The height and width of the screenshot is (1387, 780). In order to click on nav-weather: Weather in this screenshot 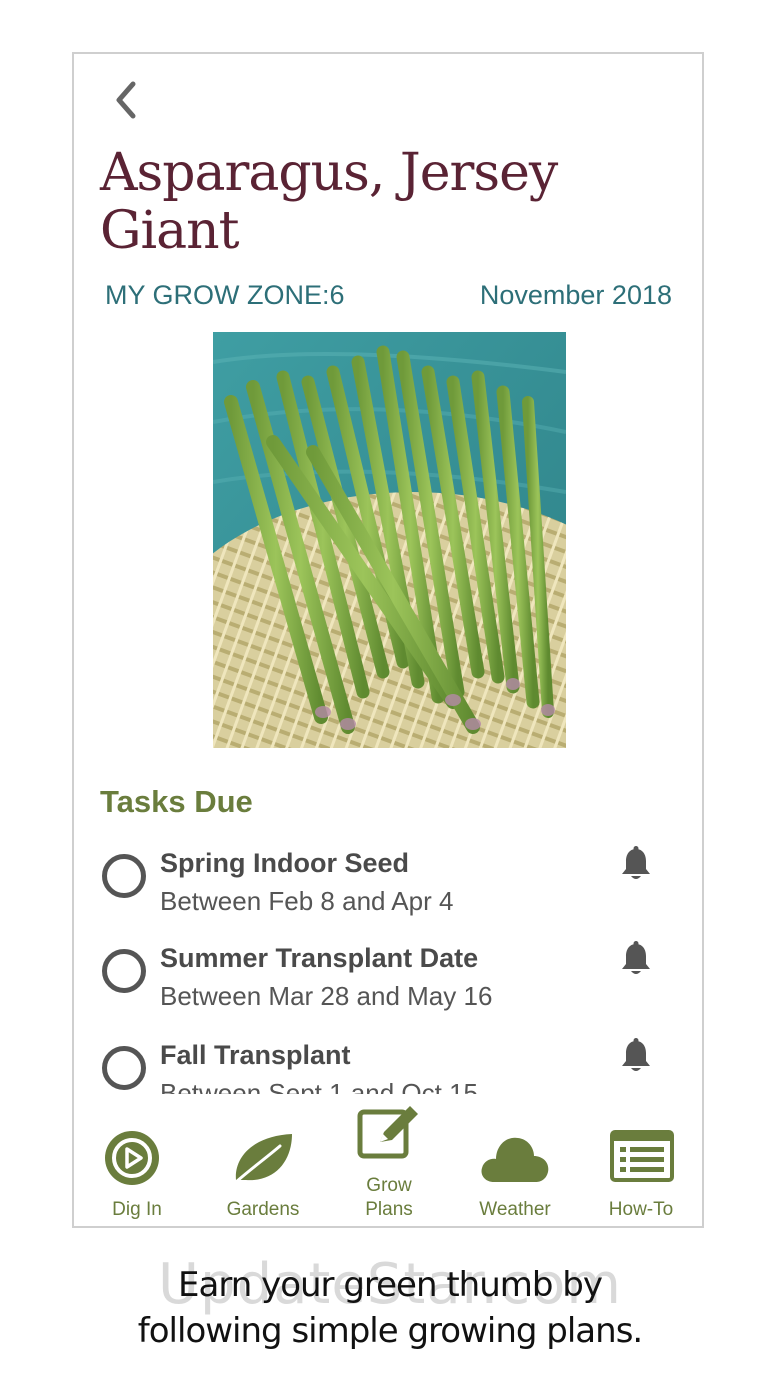, I will do `click(515, 1160)`.